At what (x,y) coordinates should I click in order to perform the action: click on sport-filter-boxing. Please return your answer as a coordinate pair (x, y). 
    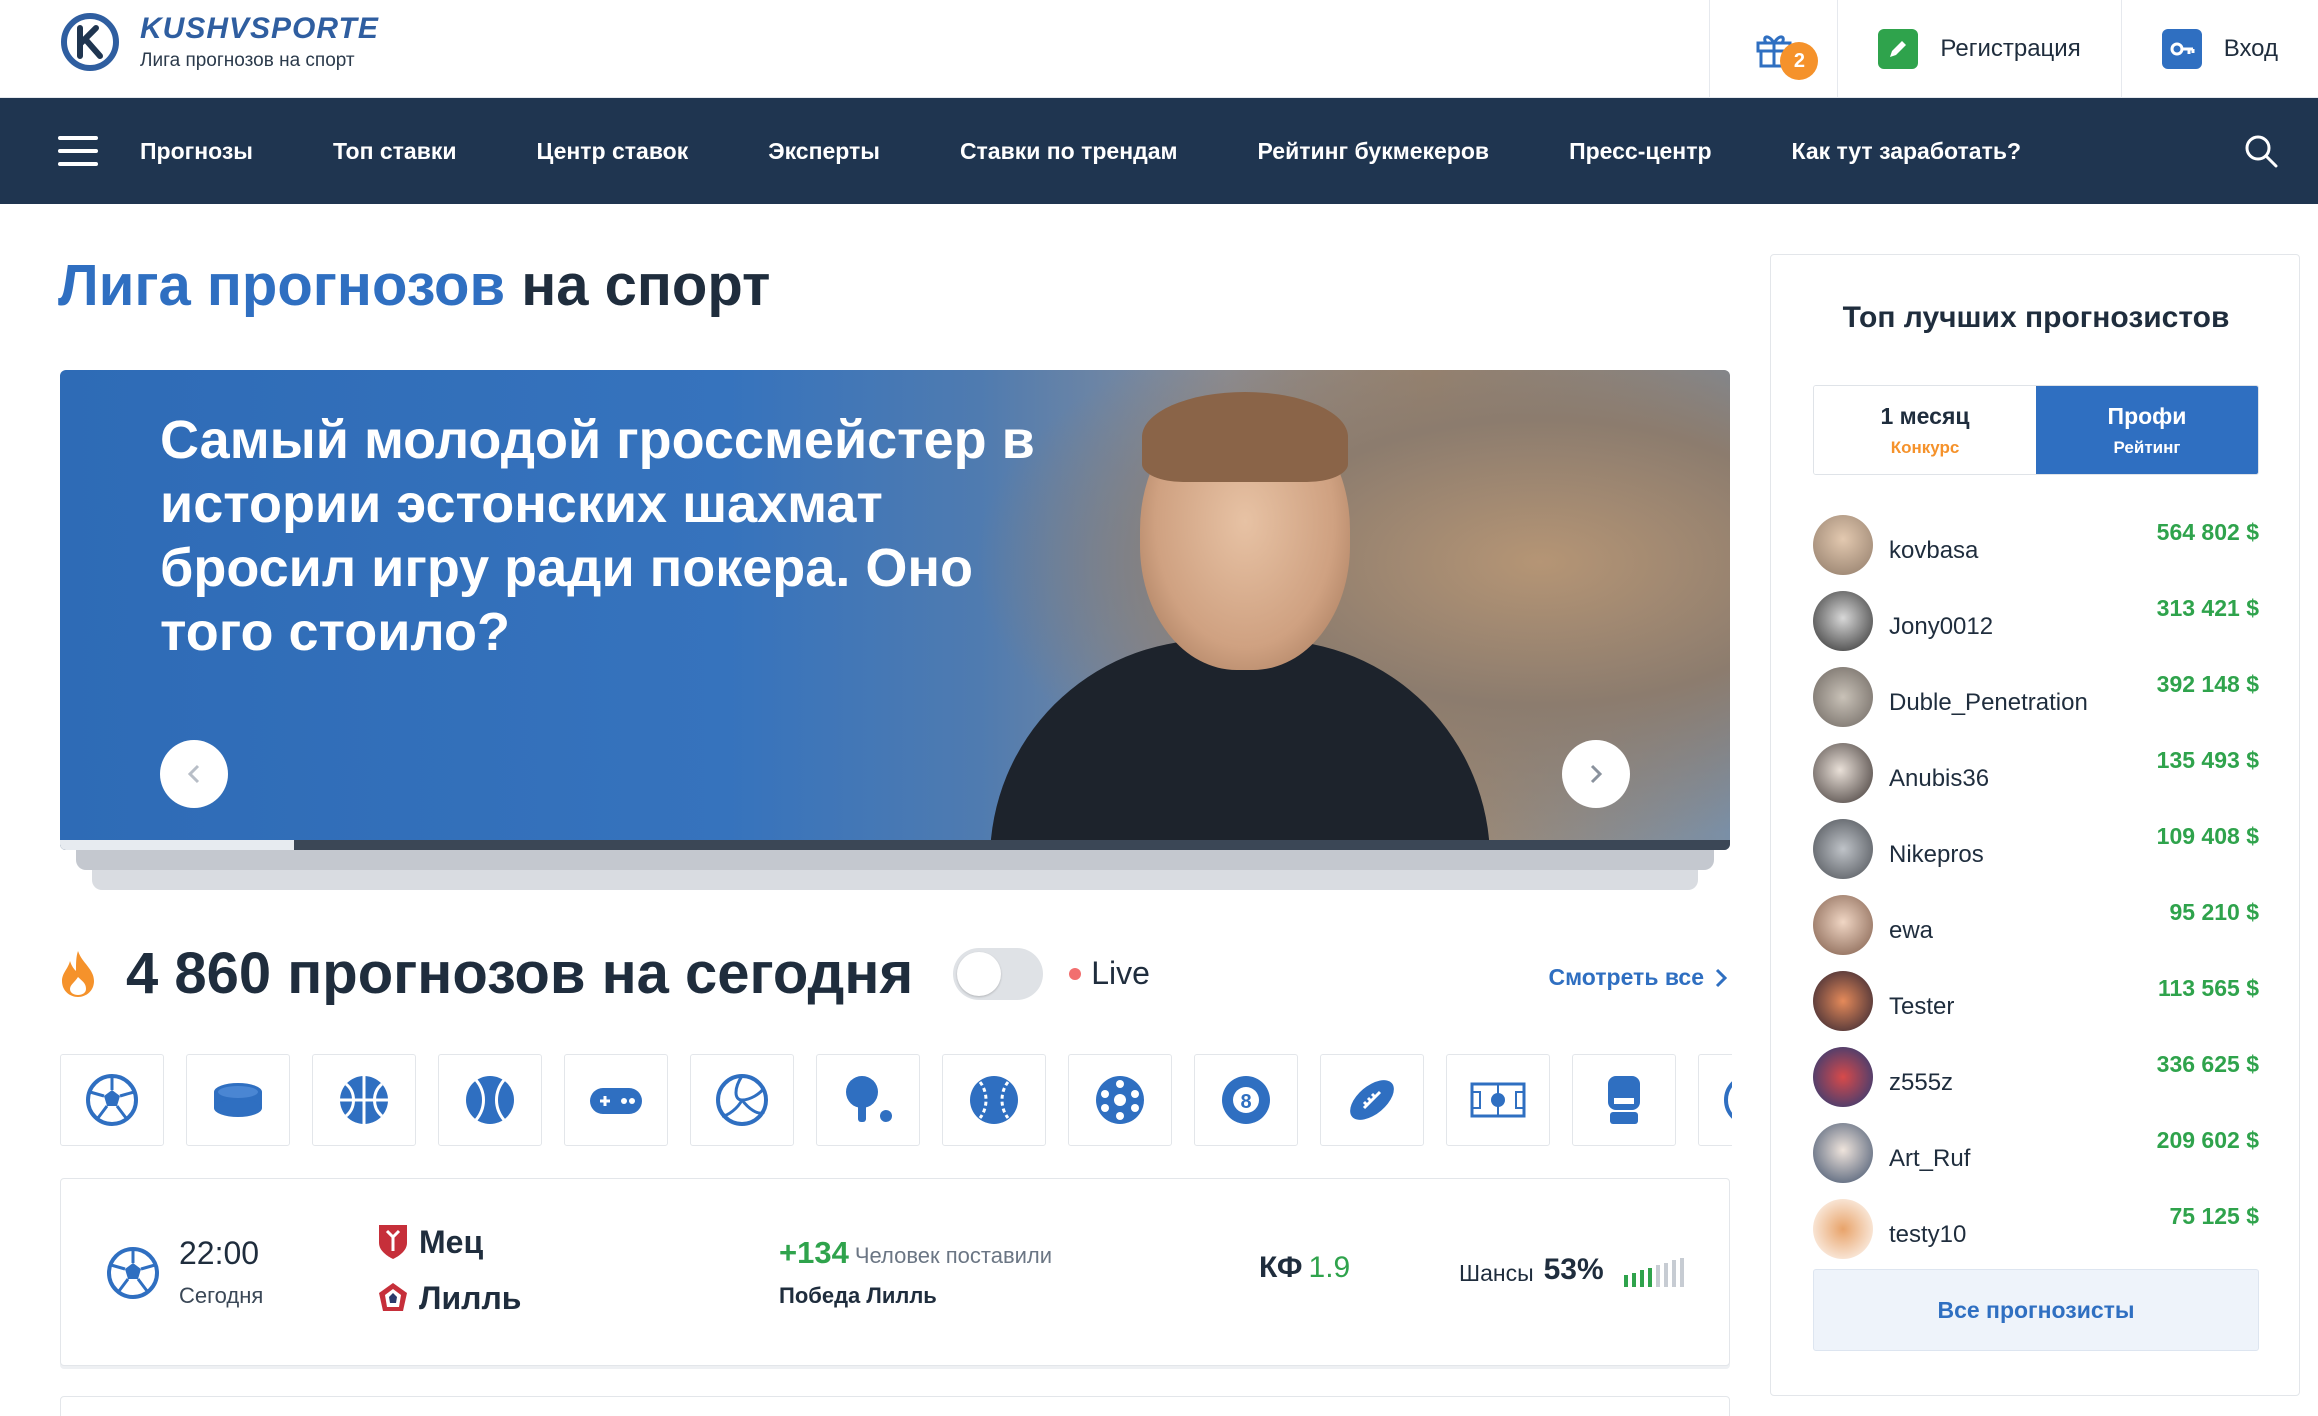
    Looking at the image, I should click on (1624, 1100).